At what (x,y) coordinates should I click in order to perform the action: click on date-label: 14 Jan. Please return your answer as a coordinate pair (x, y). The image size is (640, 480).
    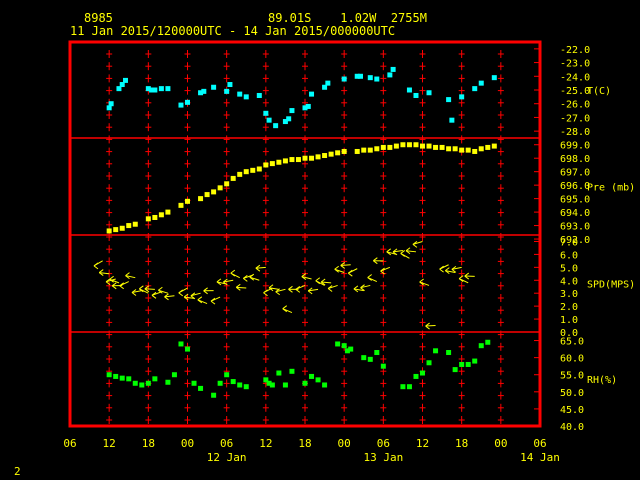
    Looking at the image, I should click on (540, 457).